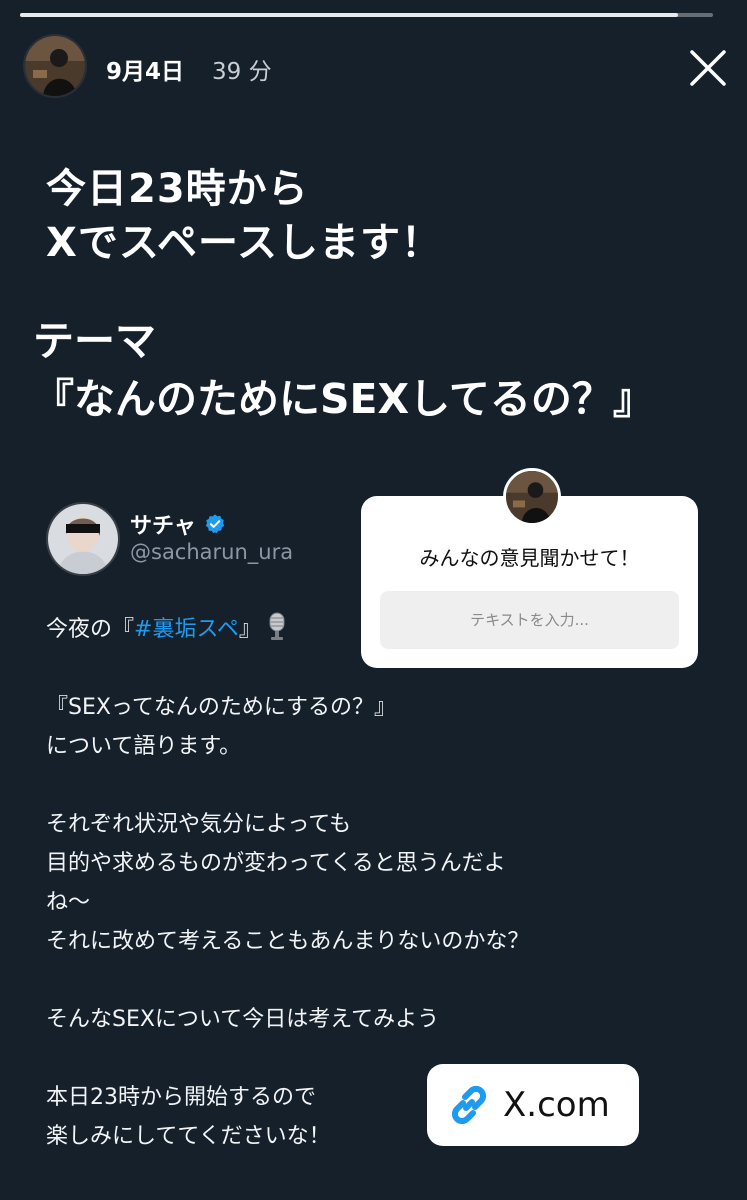  I want to click on question-prompt: みんなの意見聞かせて！, so click(529, 558).